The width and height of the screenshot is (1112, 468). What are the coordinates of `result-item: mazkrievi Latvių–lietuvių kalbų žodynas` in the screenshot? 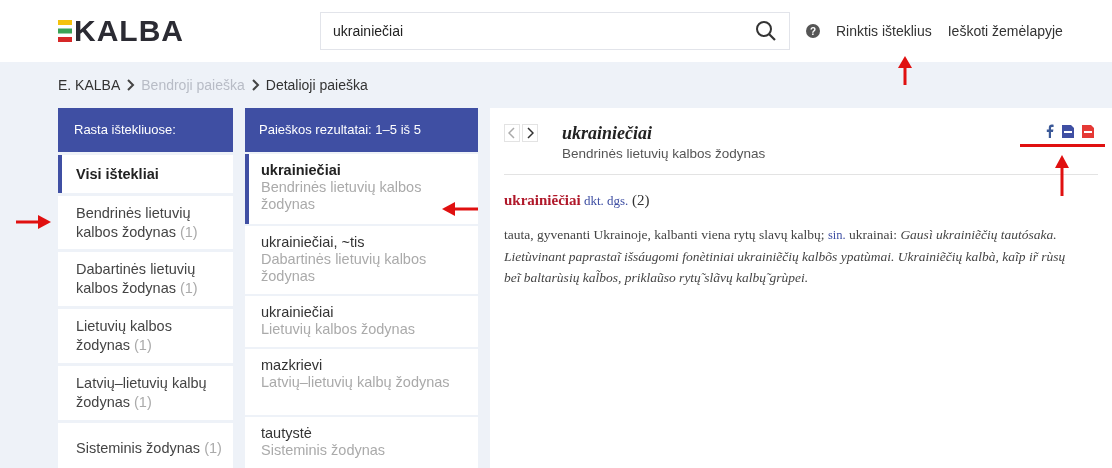 It's located at (361, 382).